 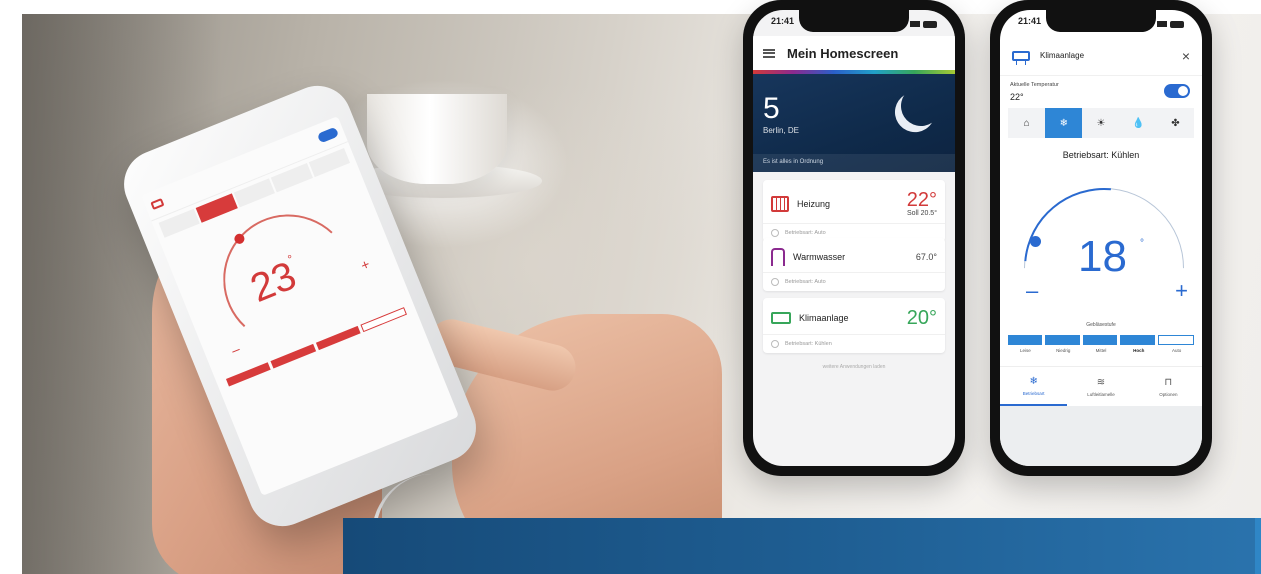 I want to click on clock-icon, so click(x=775, y=233).